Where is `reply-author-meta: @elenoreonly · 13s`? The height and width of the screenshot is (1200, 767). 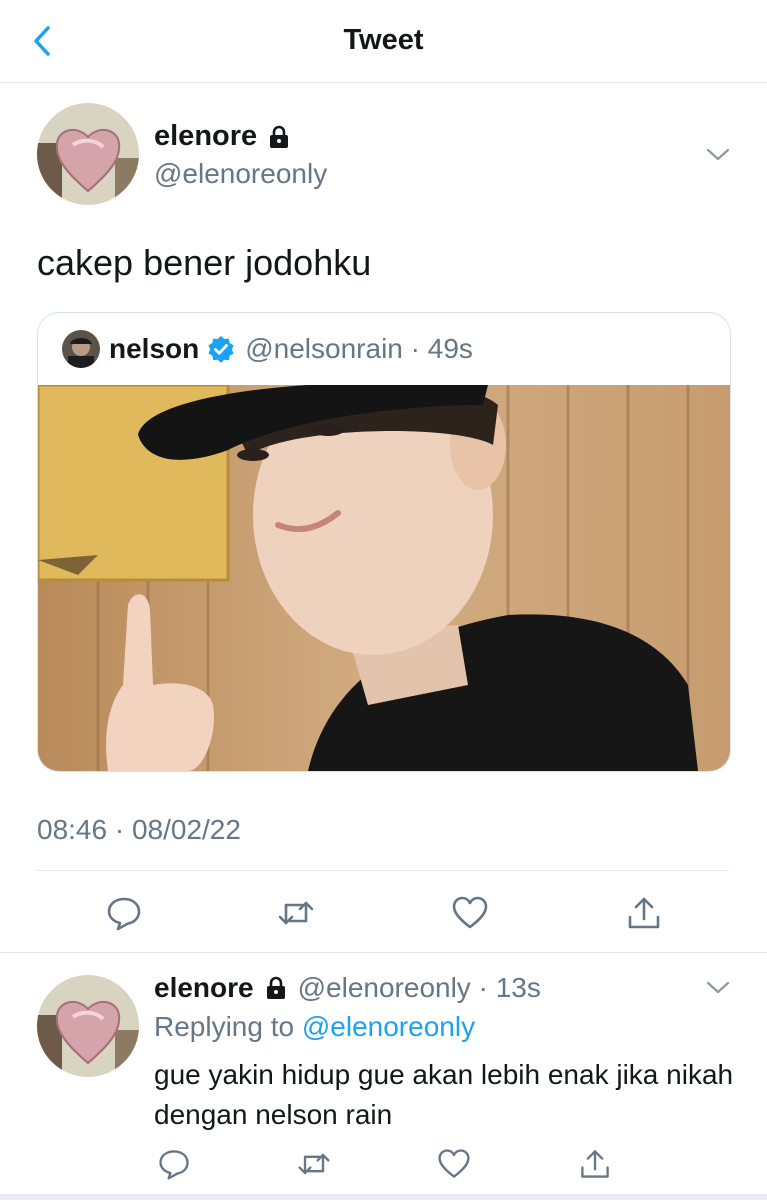 reply-author-meta: @elenoreonly · 13s is located at coordinates (419, 987).